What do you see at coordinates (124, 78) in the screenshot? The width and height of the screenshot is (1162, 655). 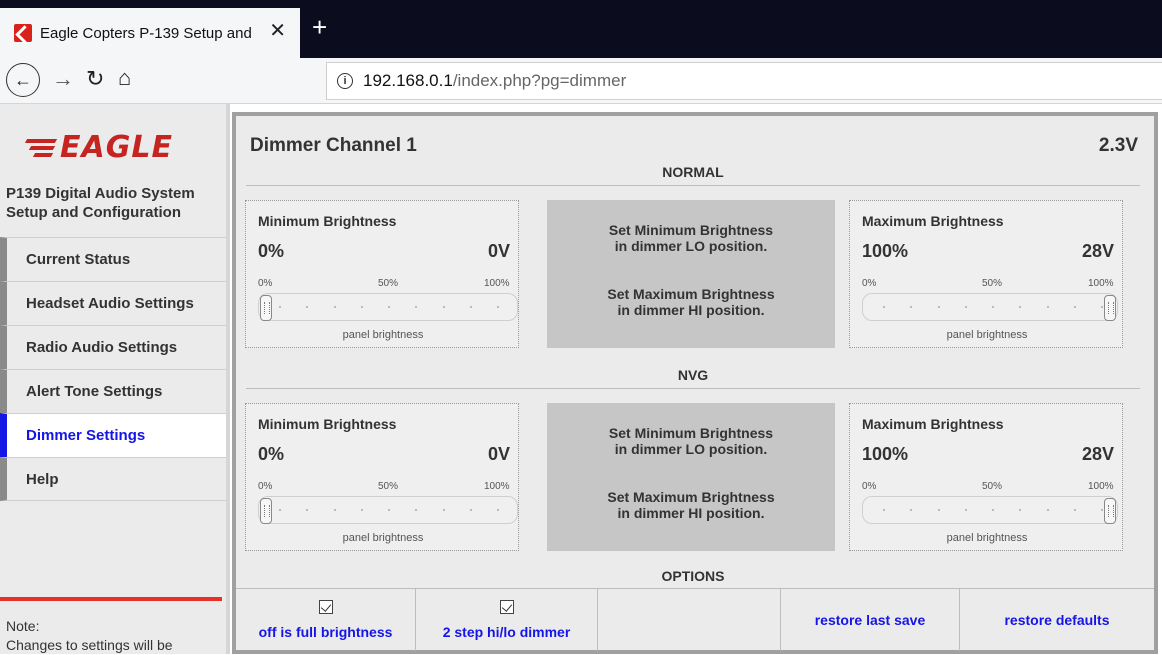 I see `home-icon: ⌂` at bounding box center [124, 78].